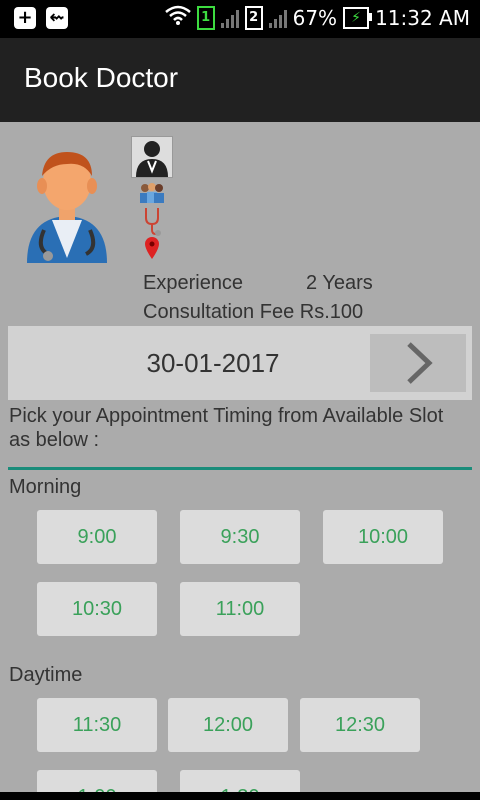 This screenshot has height=800, width=480. I want to click on section-label-morning: Morning, so click(45, 487).